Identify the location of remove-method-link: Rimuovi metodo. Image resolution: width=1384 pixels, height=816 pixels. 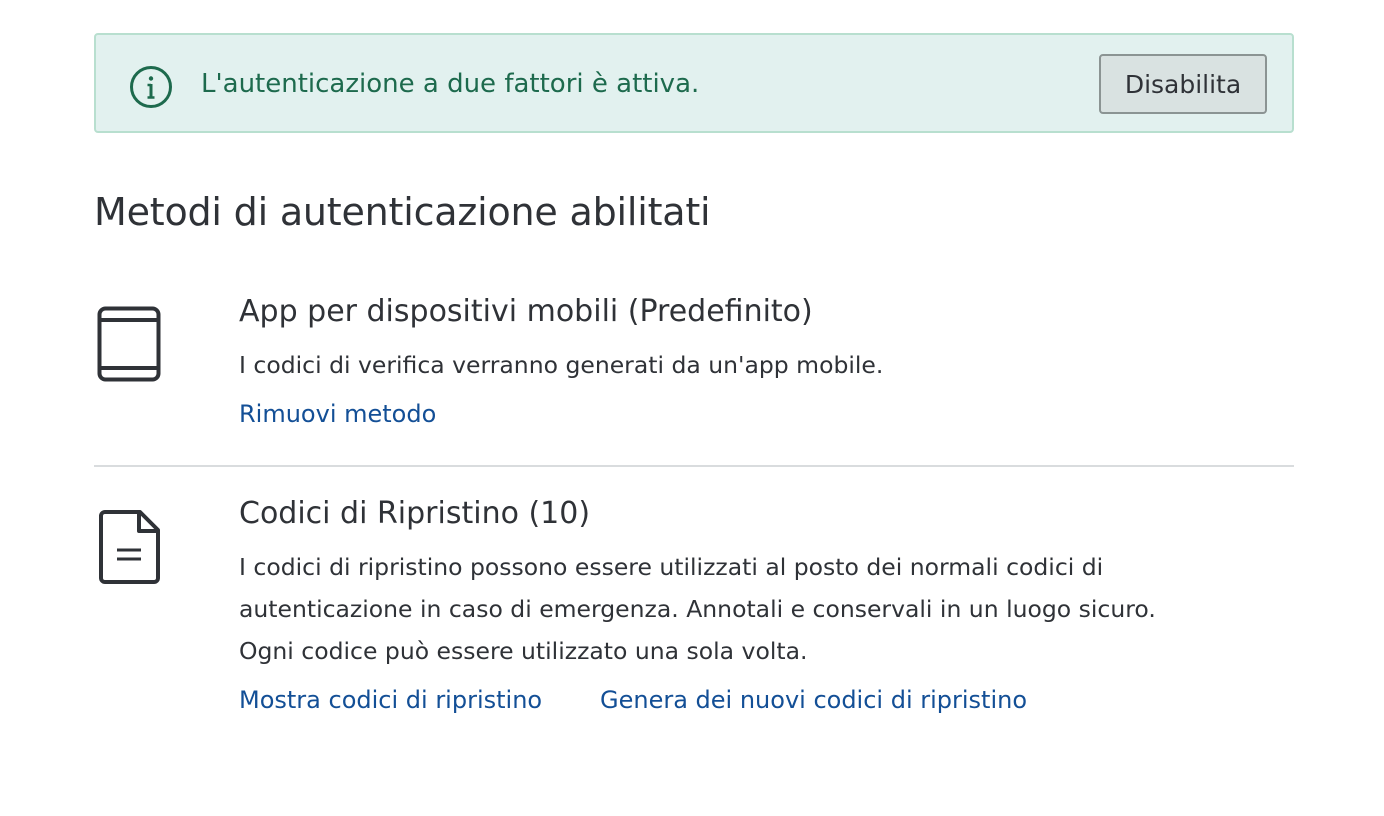
(337, 414).